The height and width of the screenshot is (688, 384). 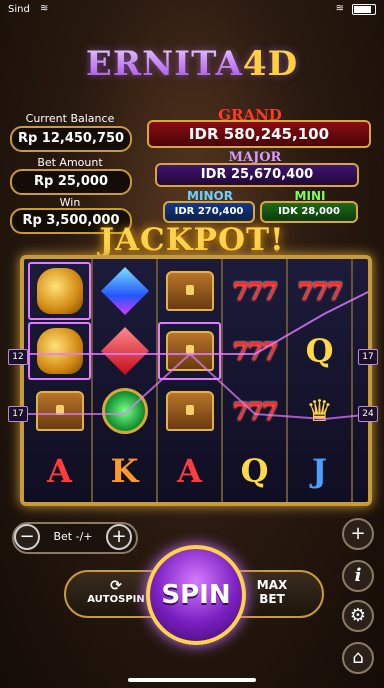 What do you see at coordinates (27, 537) in the screenshot?
I see `bet-minus-button: −` at bounding box center [27, 537].